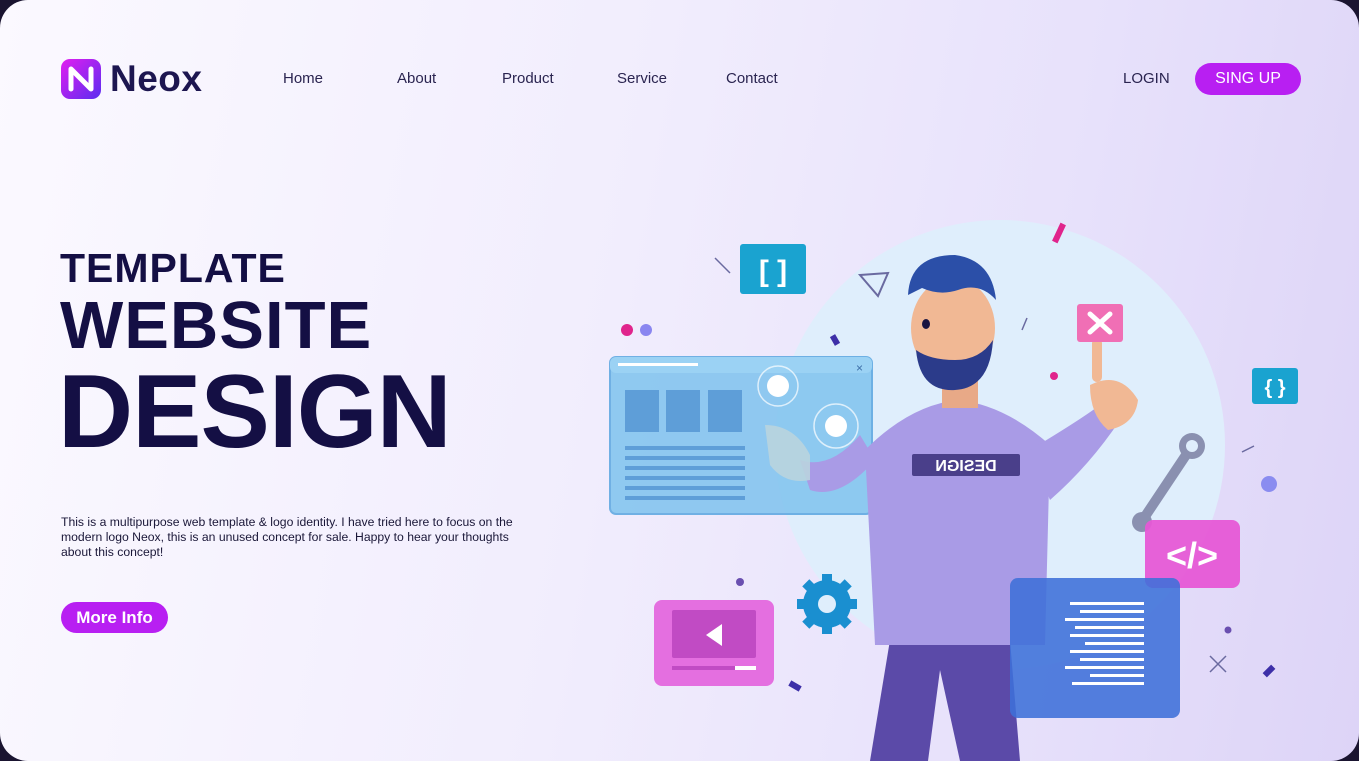 This screenshot has width=1359, height=761. What do you see at coordinates (714, 643) in the screenshot?
I see `video-player-card` at bounding box center [714, 643].